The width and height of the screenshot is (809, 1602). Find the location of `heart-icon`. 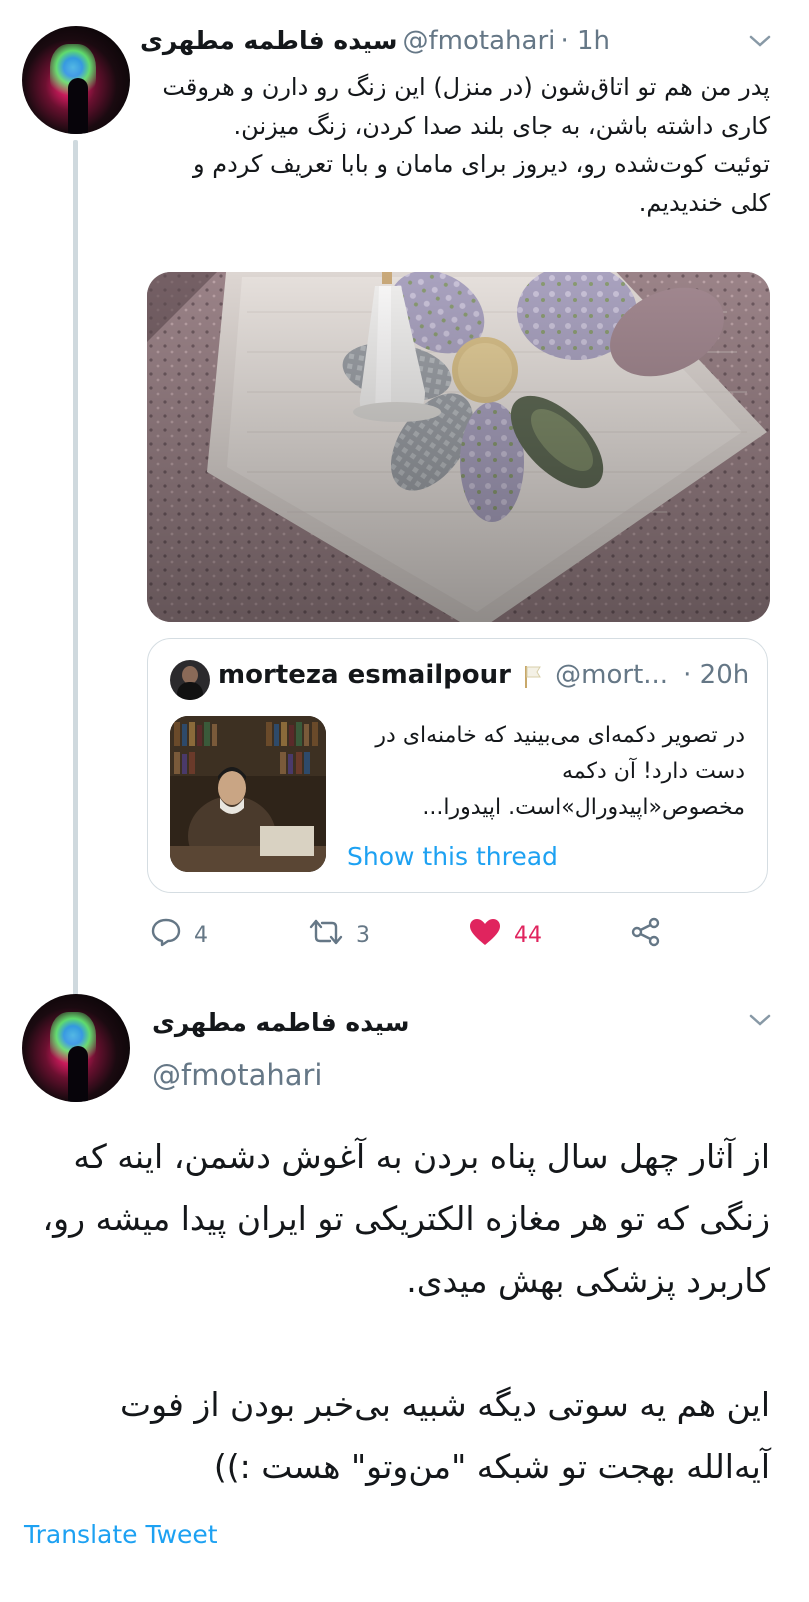

heart-icon is located at coordinates (485, 935).